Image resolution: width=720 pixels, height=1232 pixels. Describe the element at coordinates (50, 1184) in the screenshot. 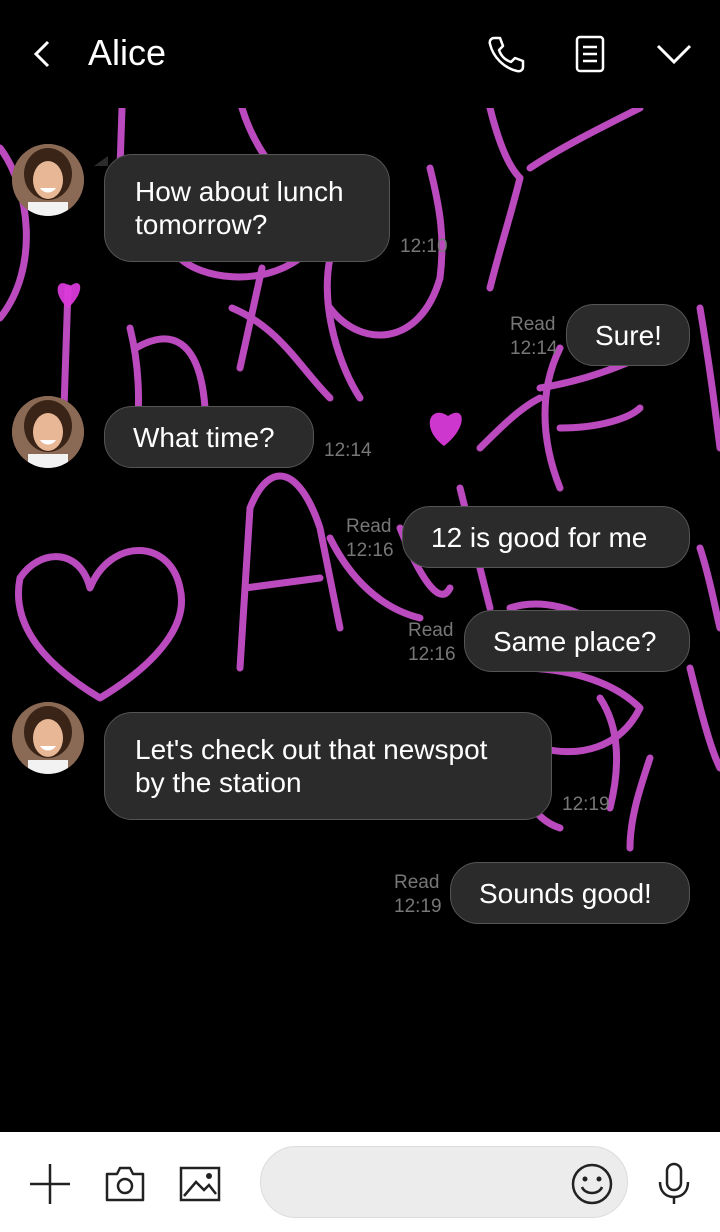

I see `plus-icon` at that location.